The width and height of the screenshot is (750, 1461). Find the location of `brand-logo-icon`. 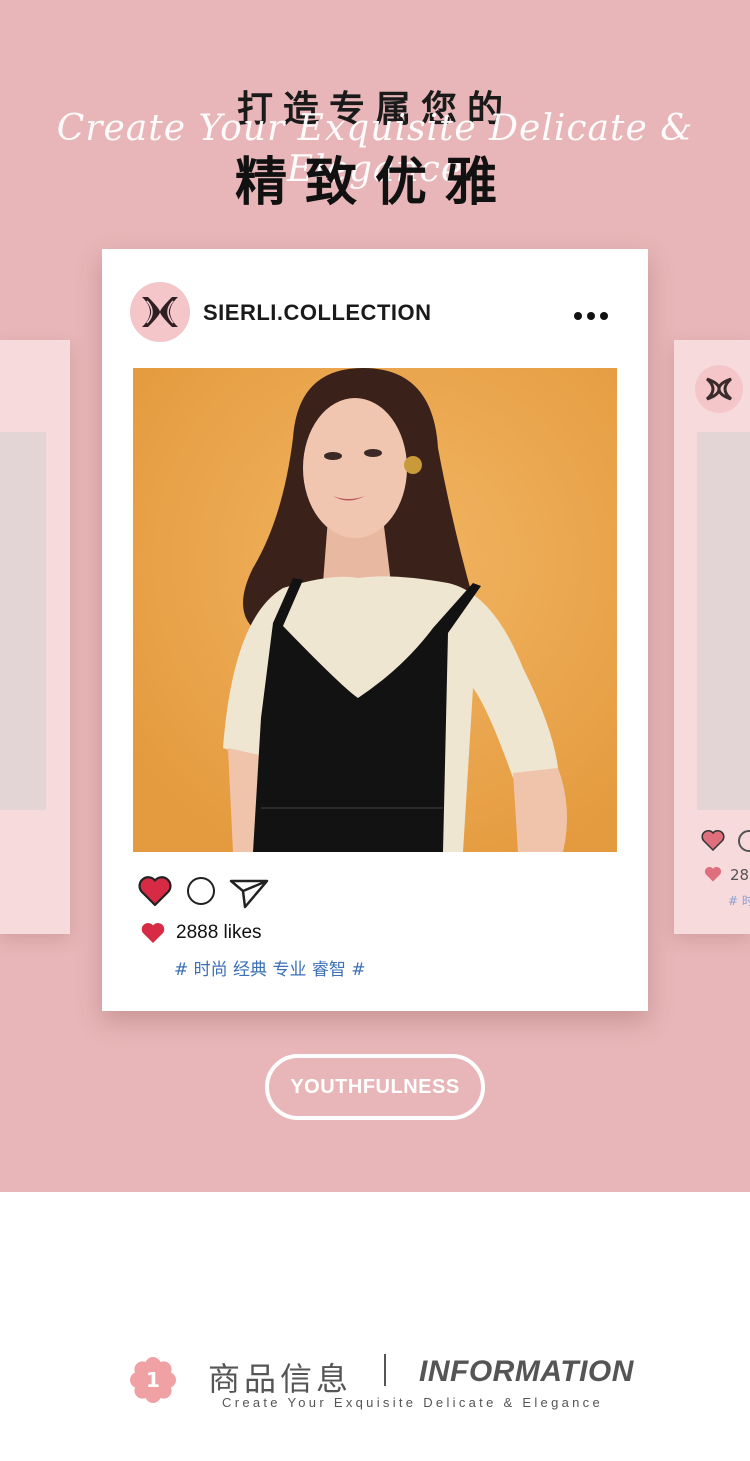

brand-logo-icon is located at coordinates (160, 312).